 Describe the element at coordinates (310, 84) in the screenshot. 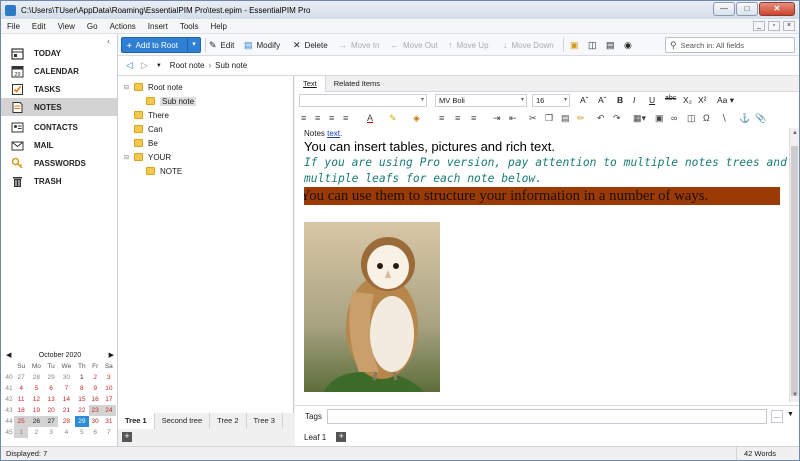

I see `tab-text: Text` at that location.